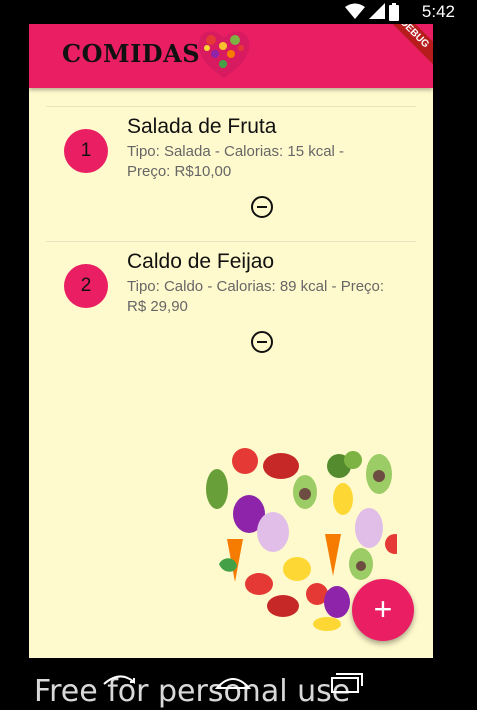  I want to click on add-food-button: +, so click(383, 610).